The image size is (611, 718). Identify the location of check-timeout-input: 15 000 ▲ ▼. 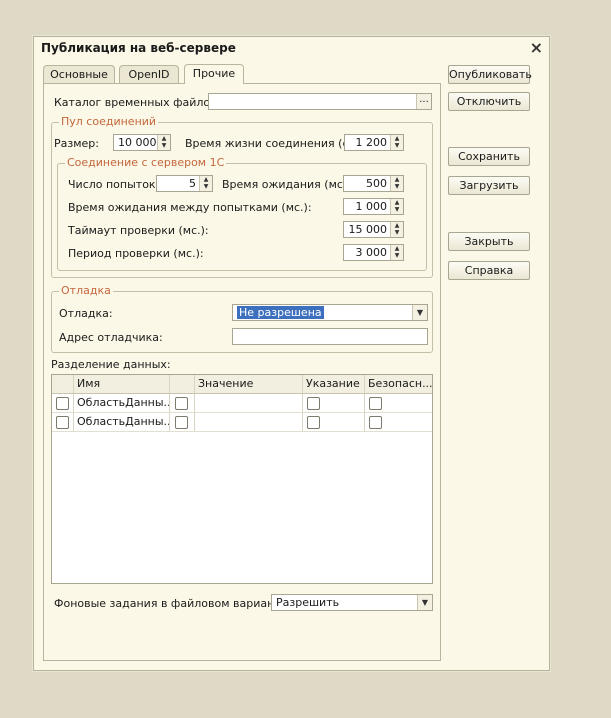
(373, 229).